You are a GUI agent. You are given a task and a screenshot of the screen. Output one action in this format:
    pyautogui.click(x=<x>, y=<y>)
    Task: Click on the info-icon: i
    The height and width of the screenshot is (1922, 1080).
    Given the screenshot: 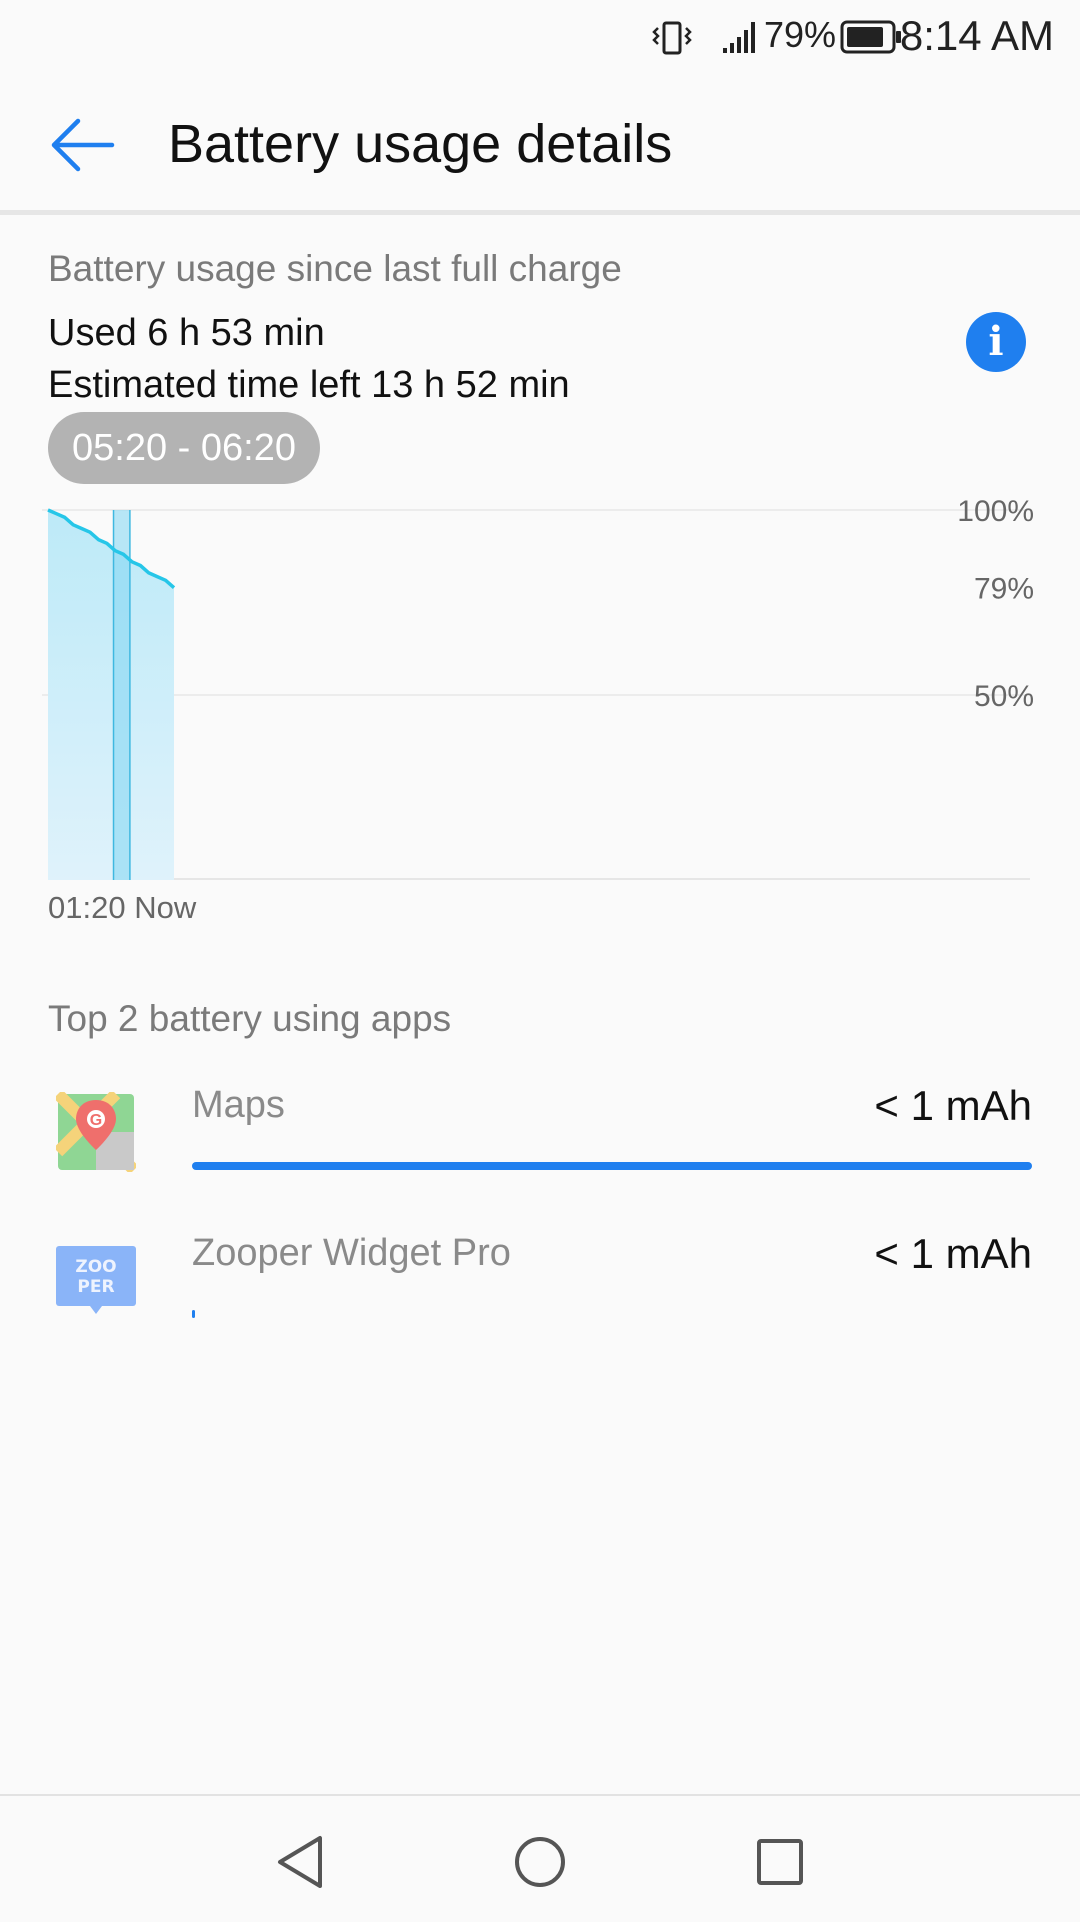 What is the action you would take?
    pyautogui.click(x=996, y=341)
    